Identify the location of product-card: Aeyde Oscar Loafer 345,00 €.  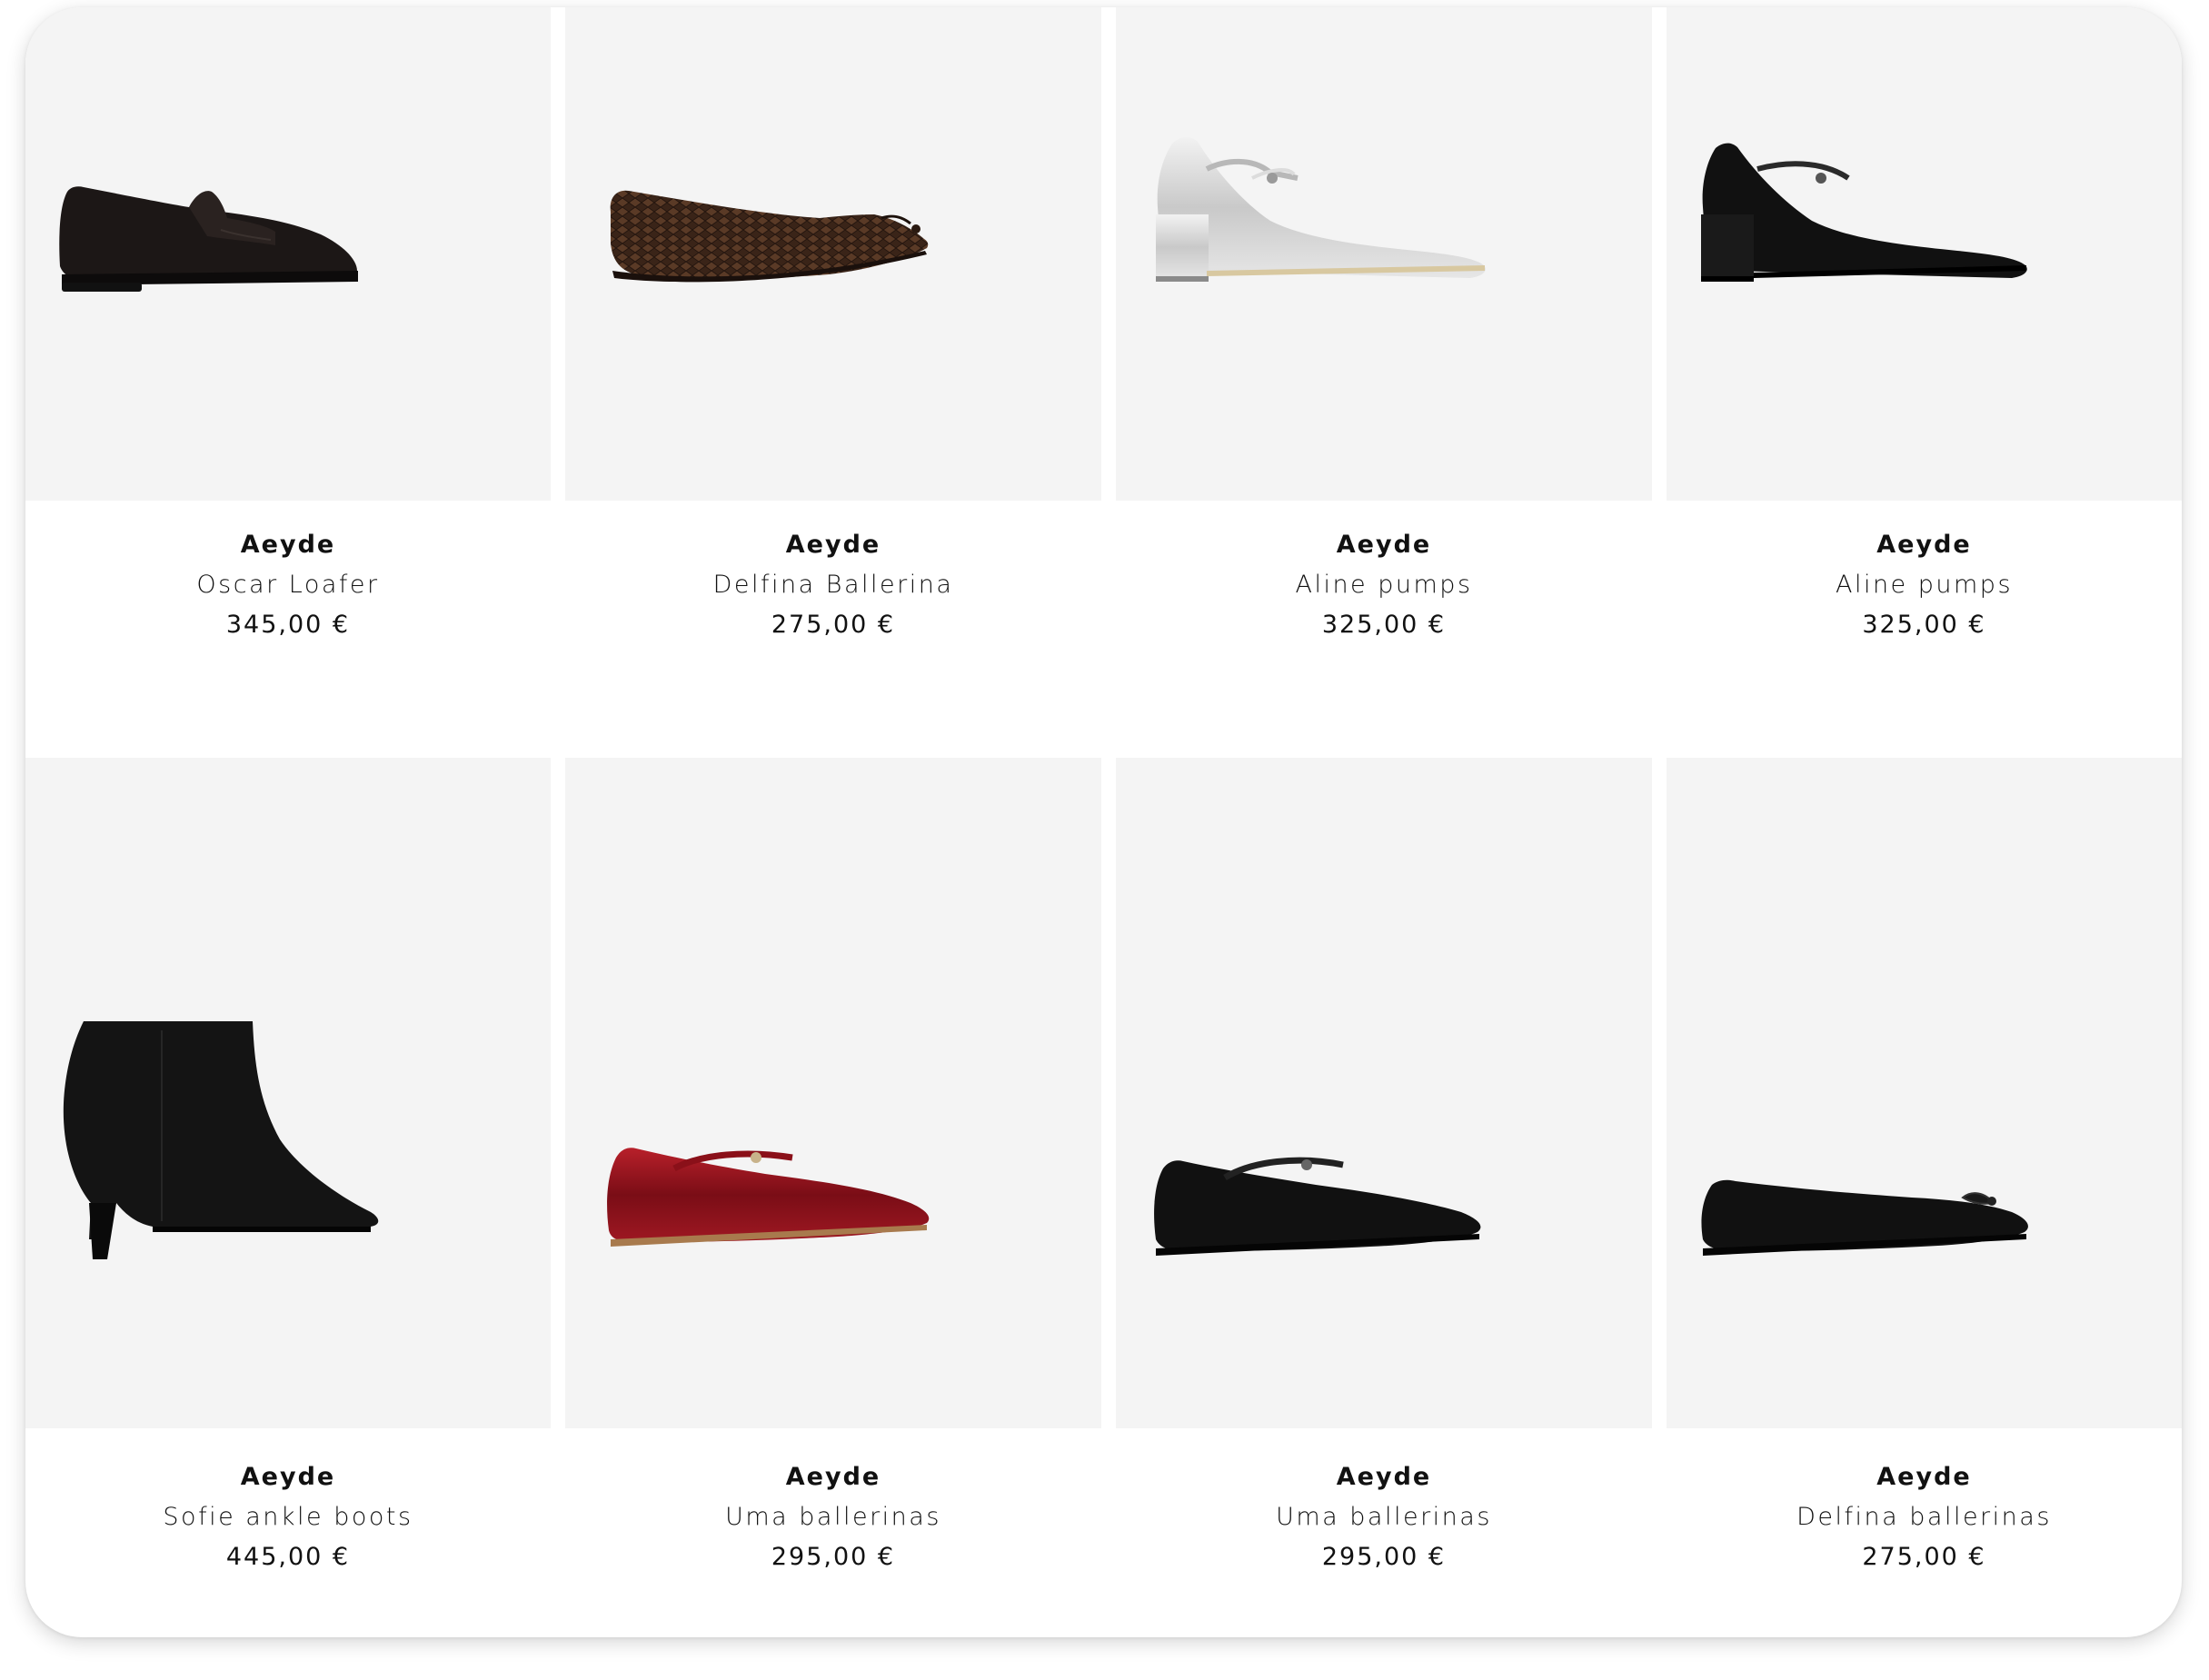
(288, 371).